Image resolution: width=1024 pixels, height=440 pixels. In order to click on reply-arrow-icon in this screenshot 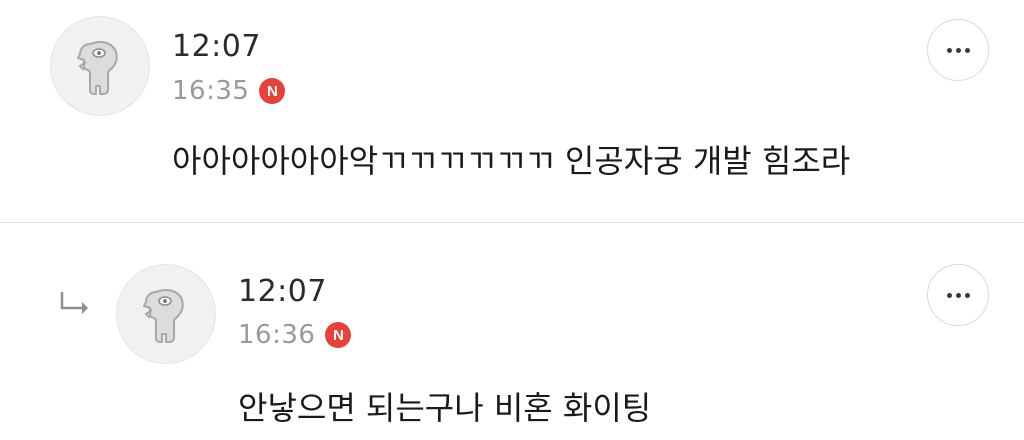, I will do `click(74, 303)`.